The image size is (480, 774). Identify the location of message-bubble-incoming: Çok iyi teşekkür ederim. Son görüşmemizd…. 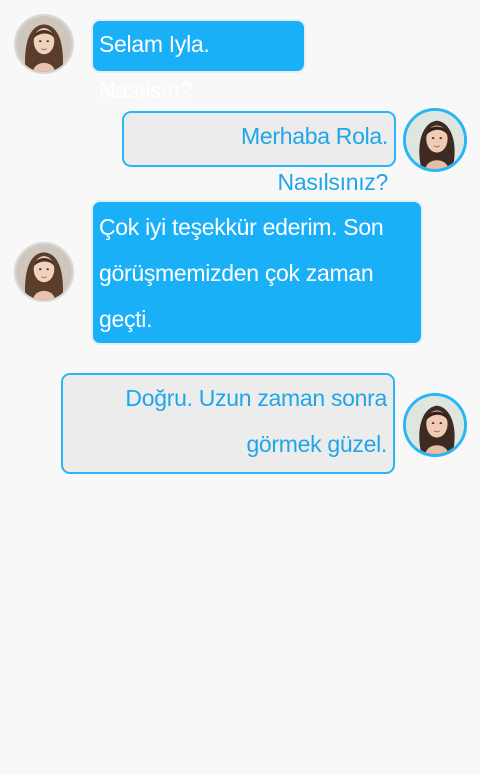
(257, 272).